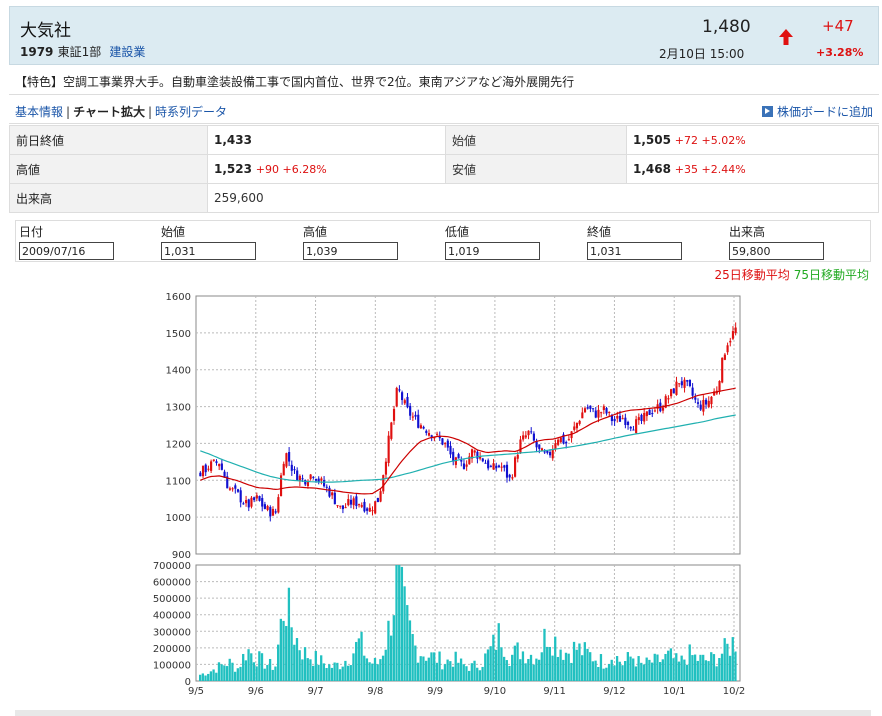  I want to click on volume-tick-label: 500000, so click(172, 599).